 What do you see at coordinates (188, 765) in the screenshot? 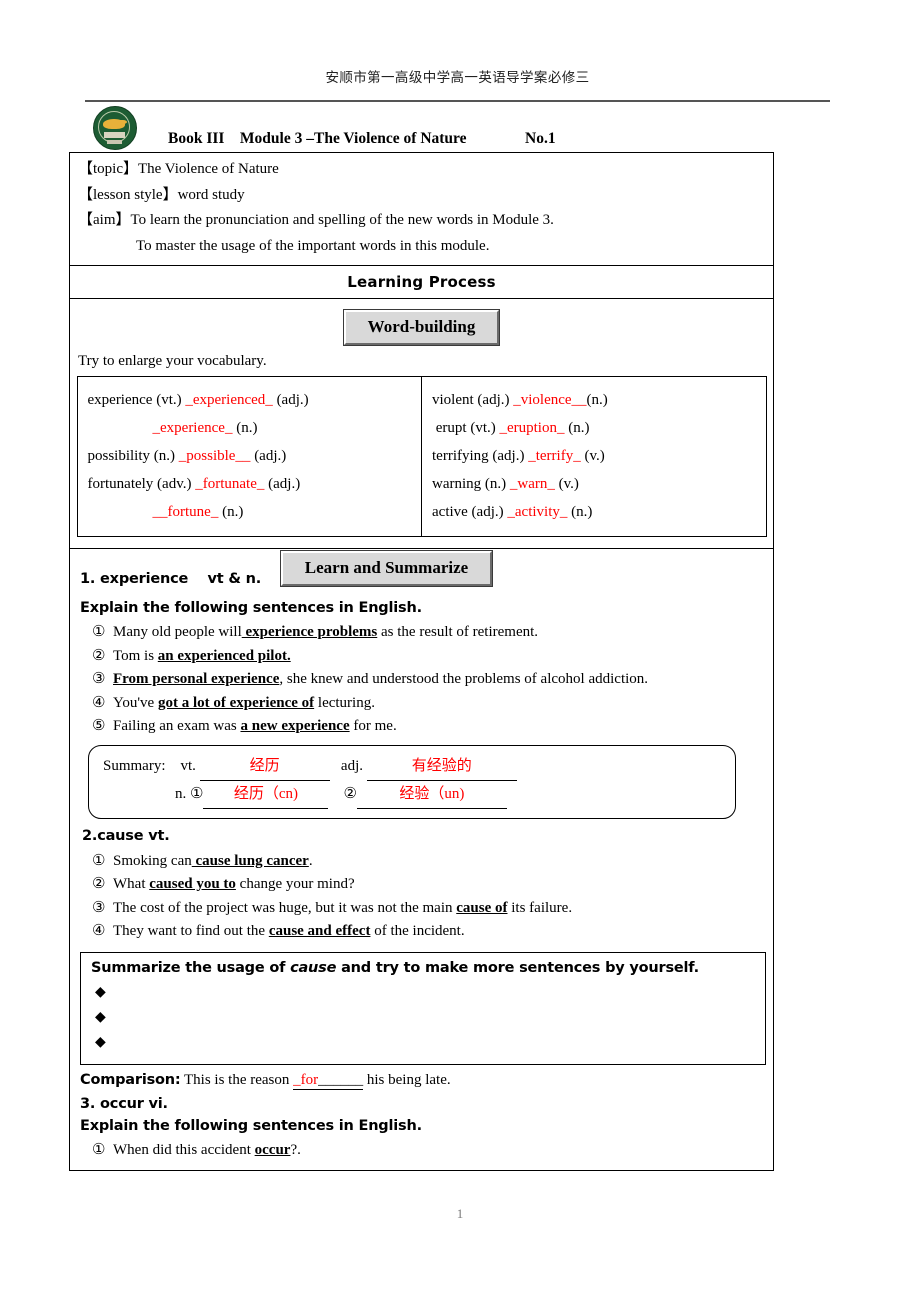
I see `summary-vt-label: vt.` at bounding box center [188, 765].